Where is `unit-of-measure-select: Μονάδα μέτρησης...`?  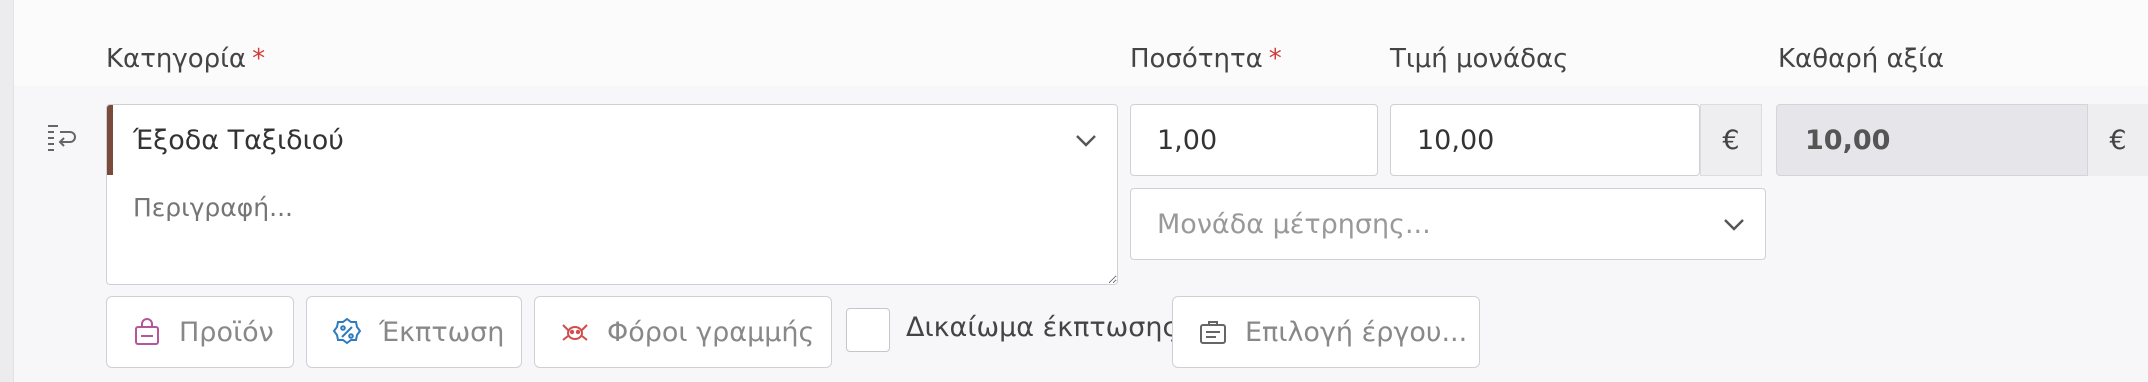
unit-of-measure-select: Μονάδα μέτρησης... is located at coordinates (1448, 224).